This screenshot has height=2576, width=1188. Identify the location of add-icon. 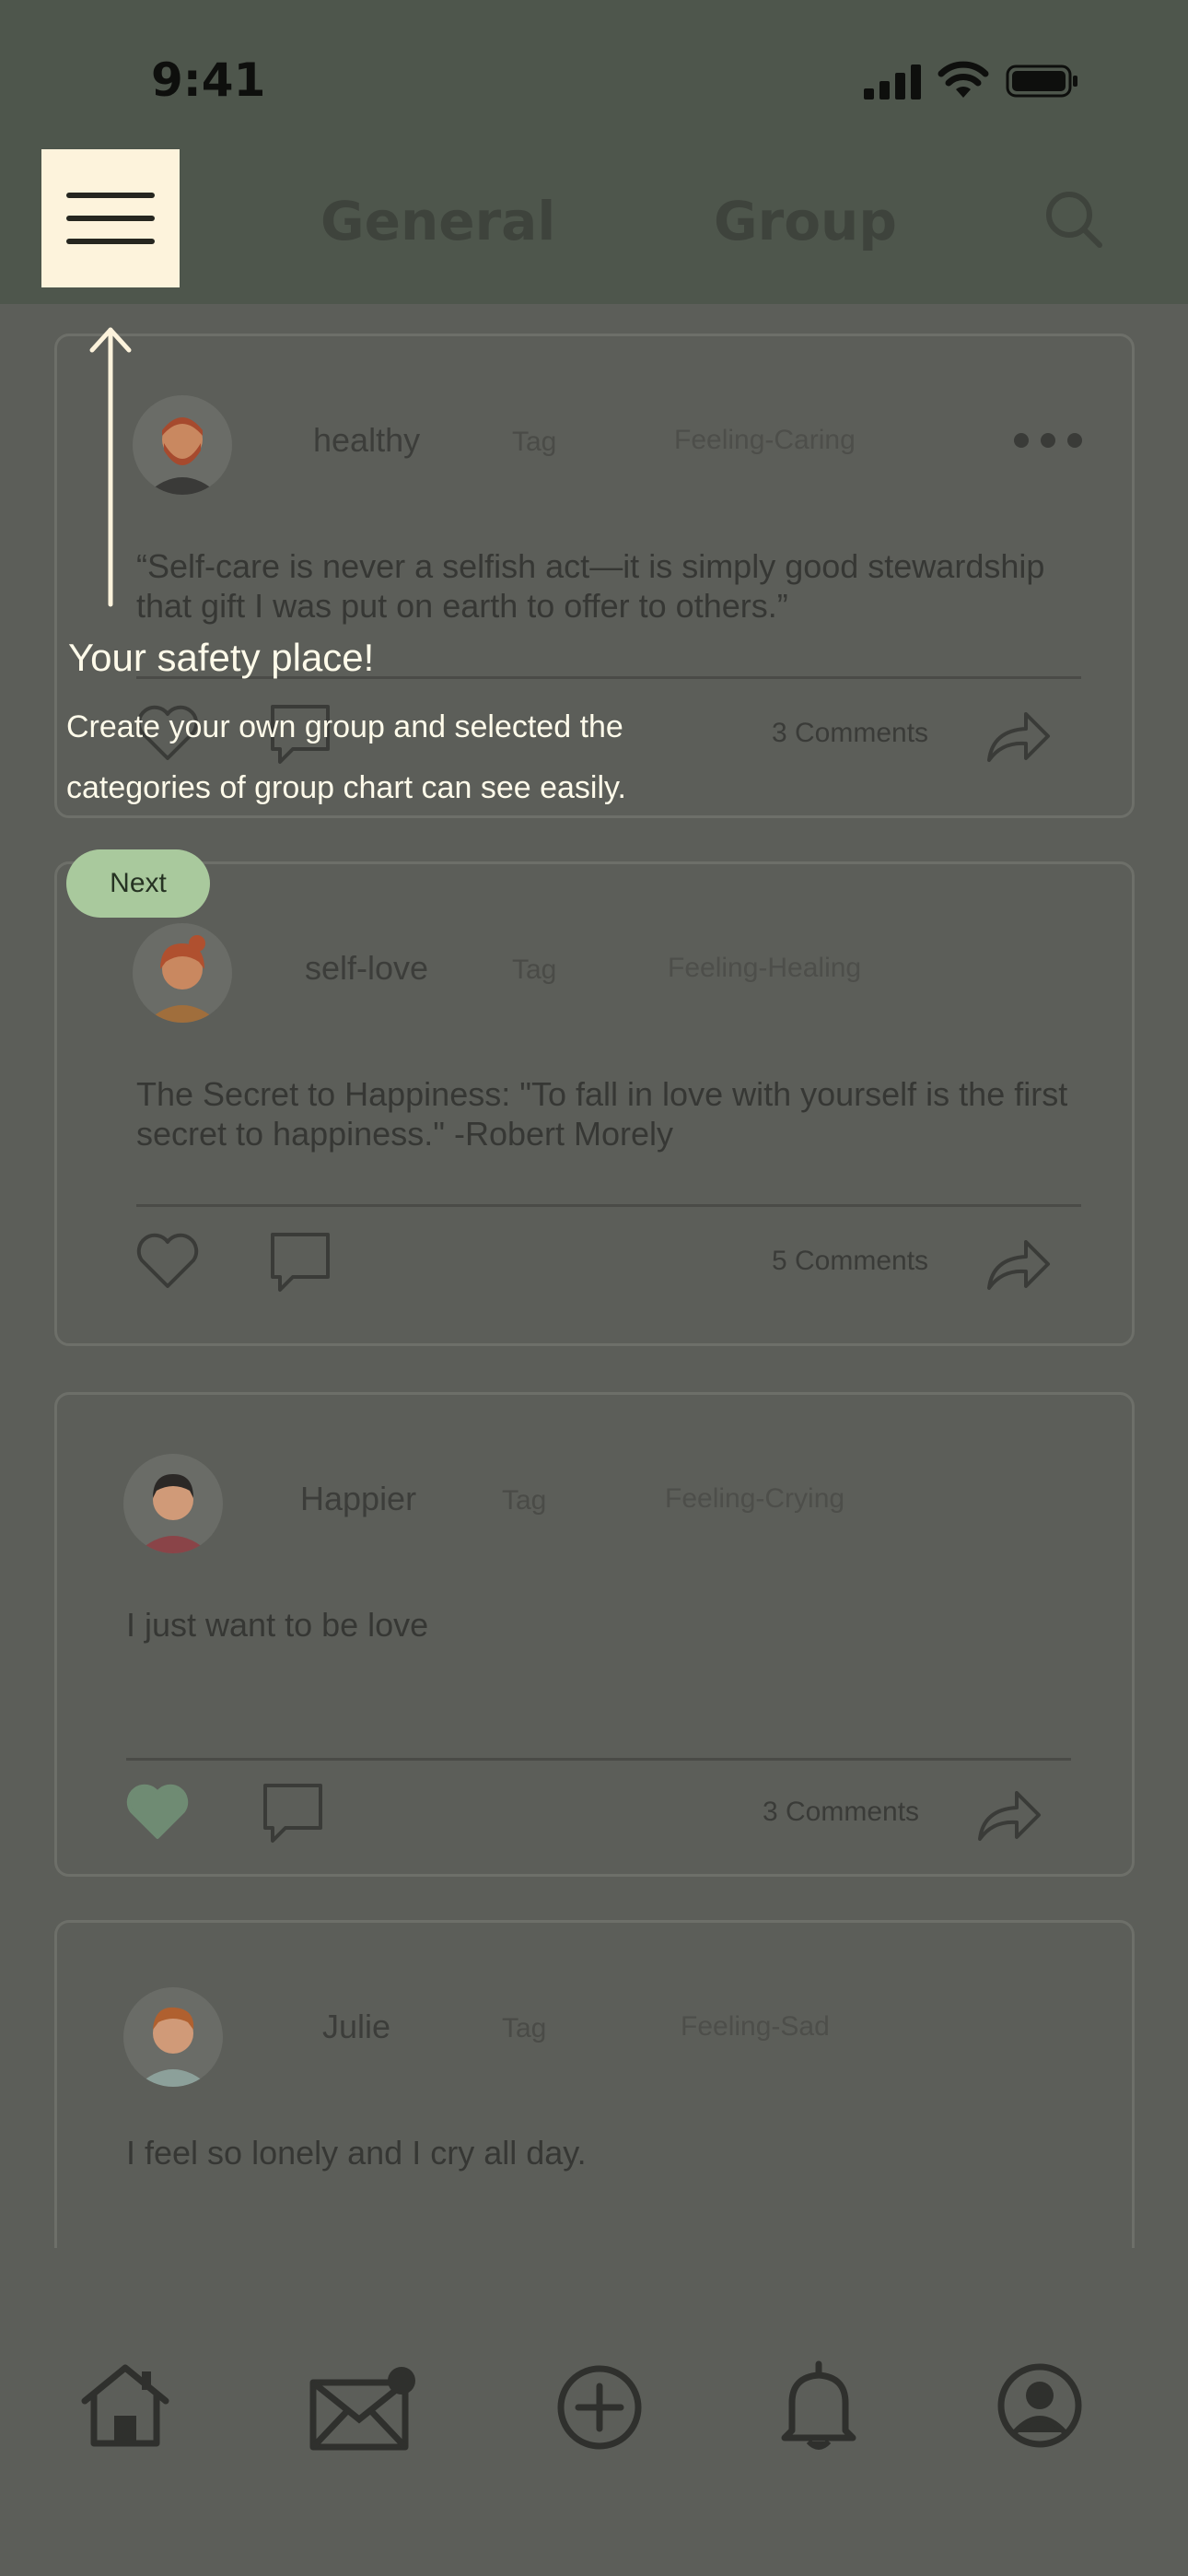
(599, 2407).